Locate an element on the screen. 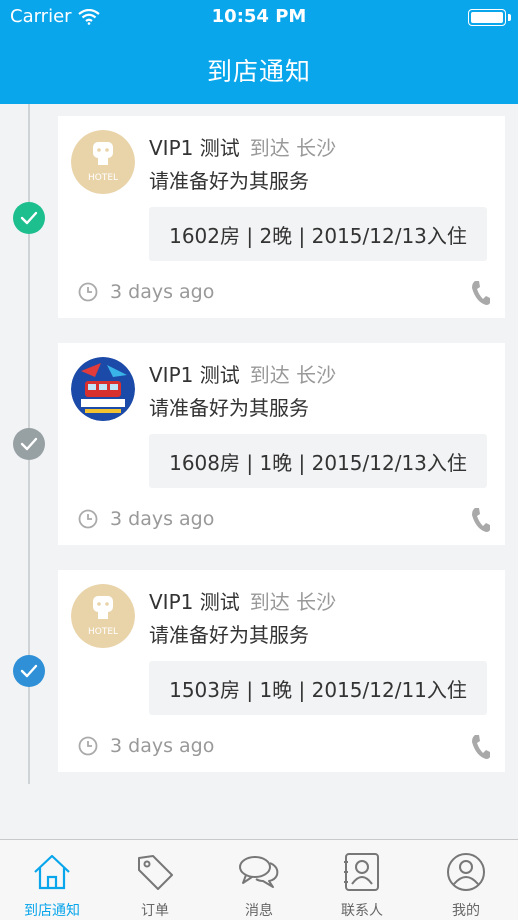 Image resolution: width=518 pixels, height=920 pixels. guest-photo-avatar is located at coordinates (103, 389).